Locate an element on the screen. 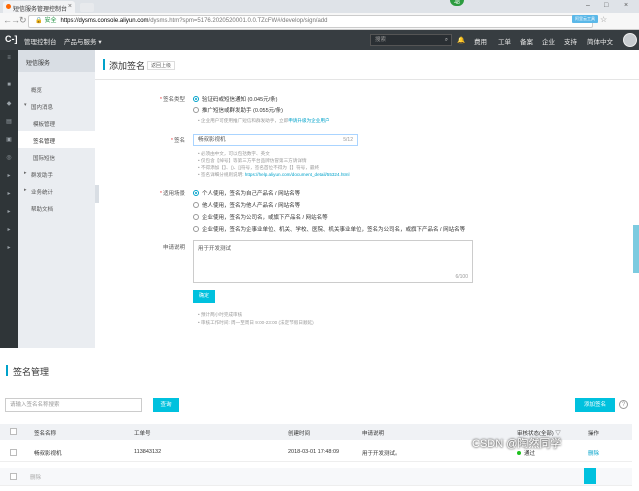 The image size is (639, 491). topbar-link-ticket: 工单 is located at coordinates (504, 41).